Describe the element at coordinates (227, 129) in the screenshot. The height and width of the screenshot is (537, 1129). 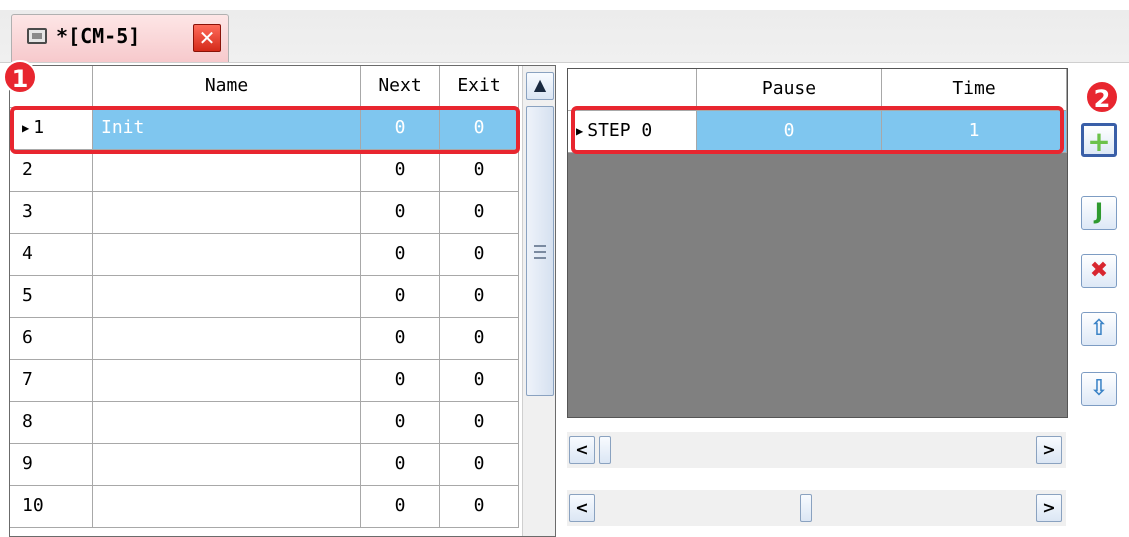
I see `name-cell: Init` at that location.